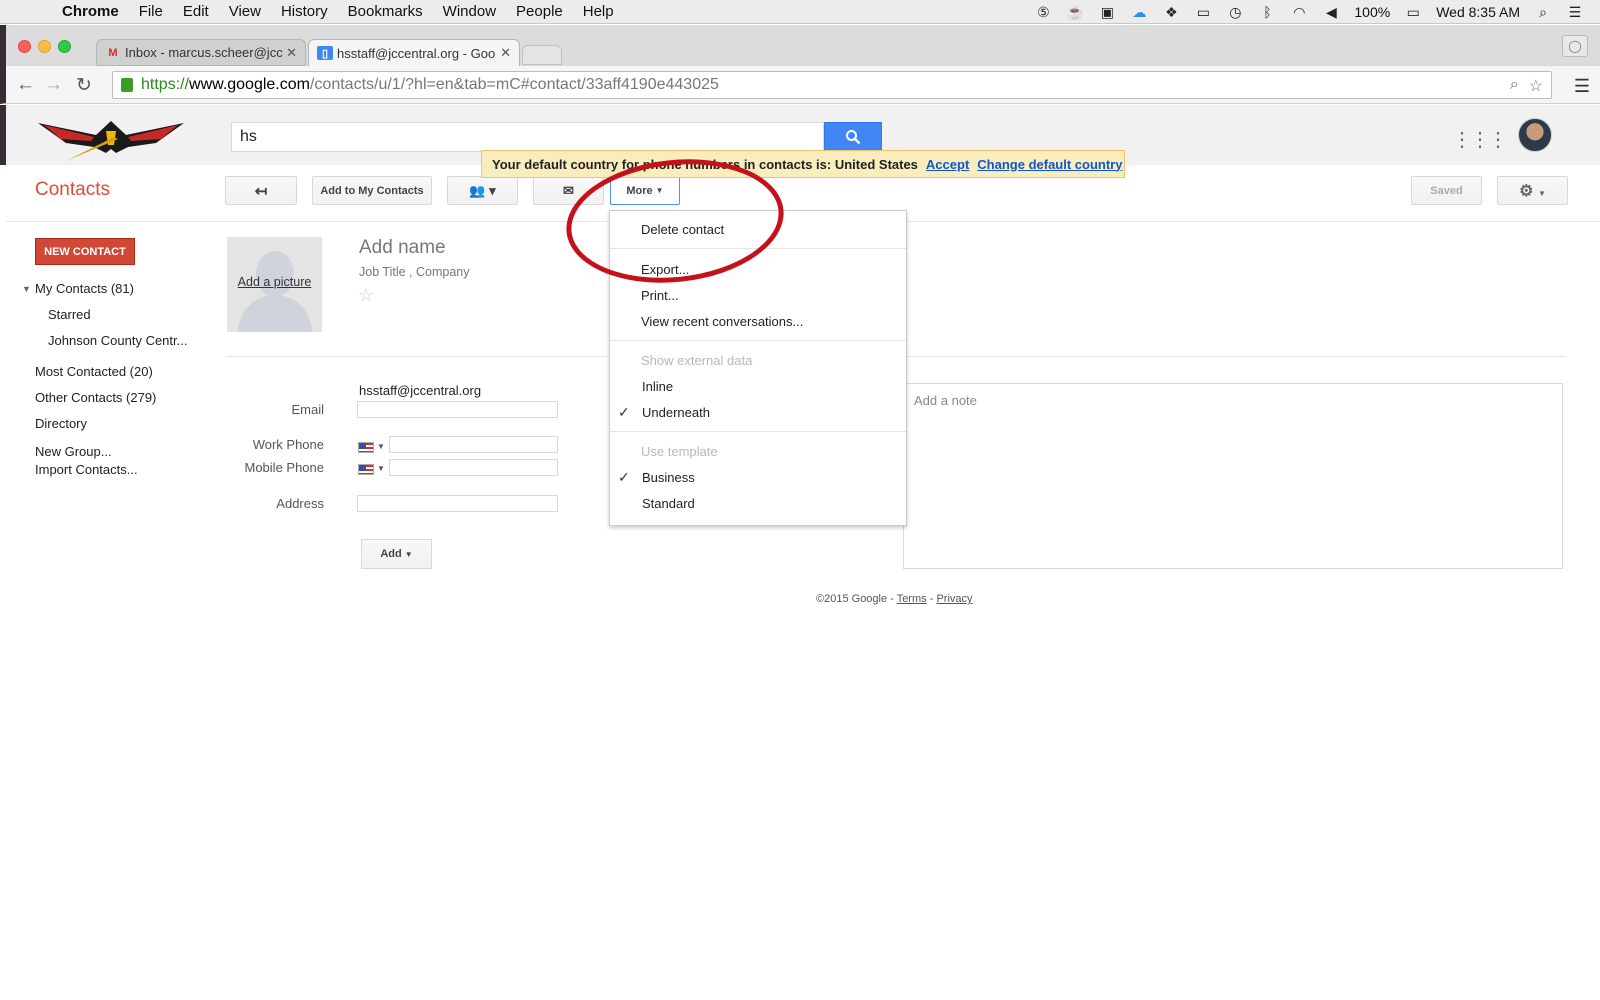  Describe the element at coordinates (275, 274) in the screenshot. I see `silhouette-head` at that location.